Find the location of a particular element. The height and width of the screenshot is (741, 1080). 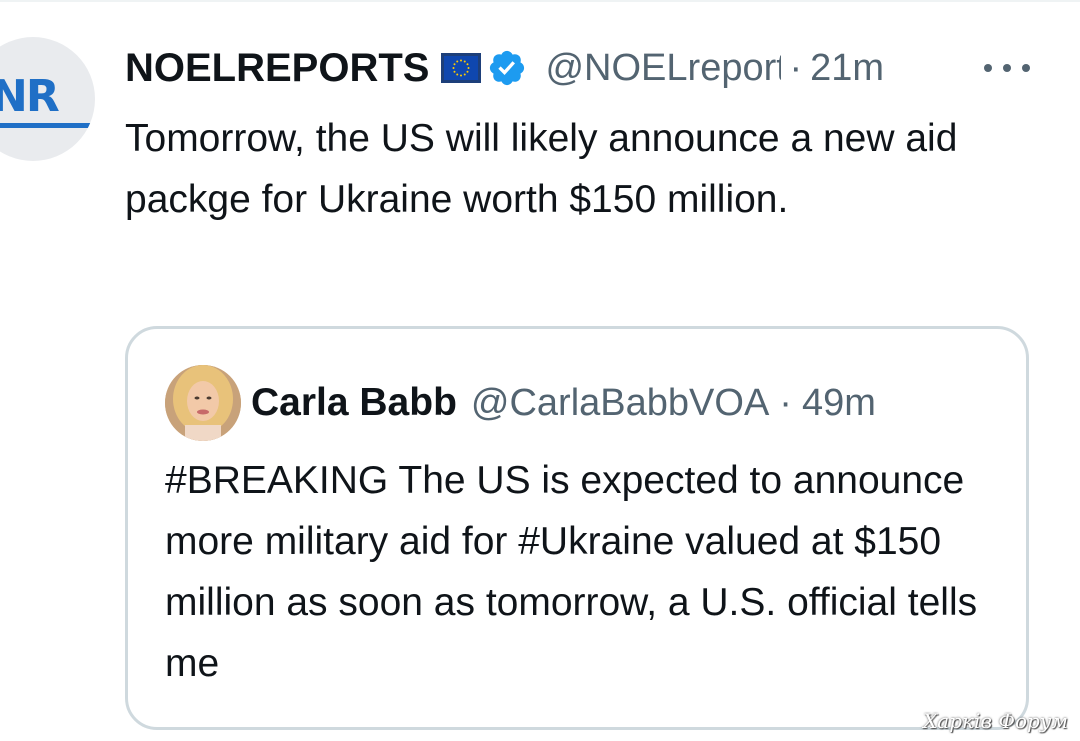

quoted-author-handle: @CarlaBabbVOA is located at coordinates (620, 403).